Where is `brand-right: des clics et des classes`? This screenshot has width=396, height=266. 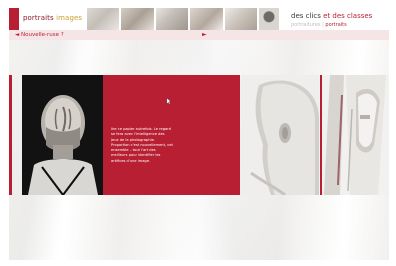 brand-right: des clics et des classes is located at coordinates (331, 16).